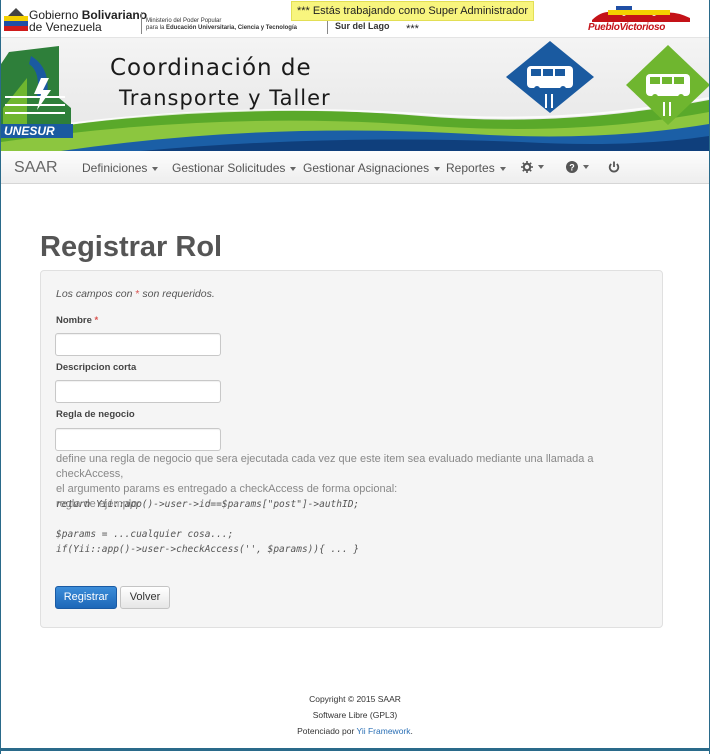  What do you see at coordinates (138, 344) in the screenshot?
I see `nombre-input` at bounding box center [138, 344].